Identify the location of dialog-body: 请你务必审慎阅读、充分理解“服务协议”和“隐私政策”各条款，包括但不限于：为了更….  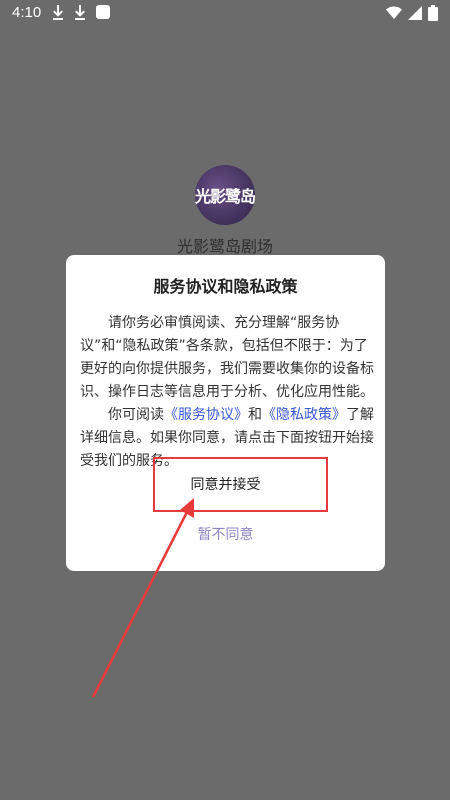
(227, 392).